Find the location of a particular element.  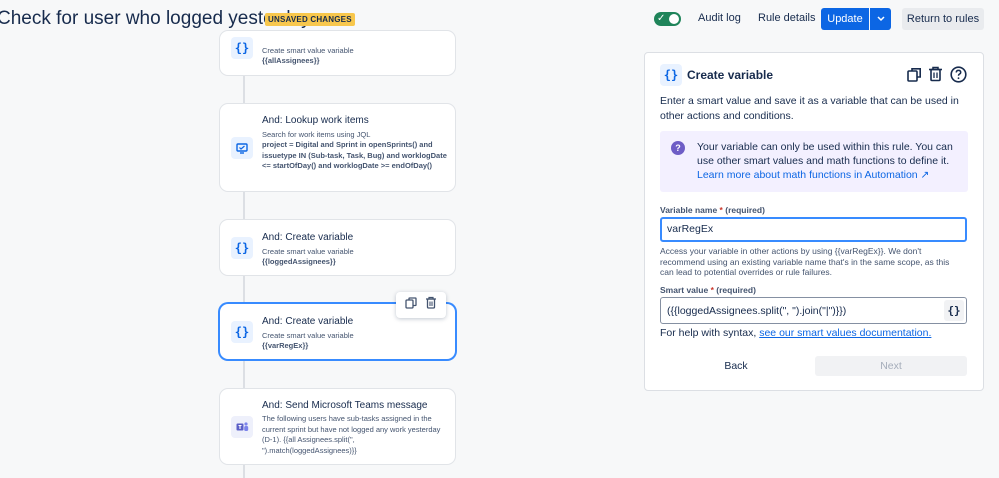

chevron-down-icon is located at coordinates (880, 19).